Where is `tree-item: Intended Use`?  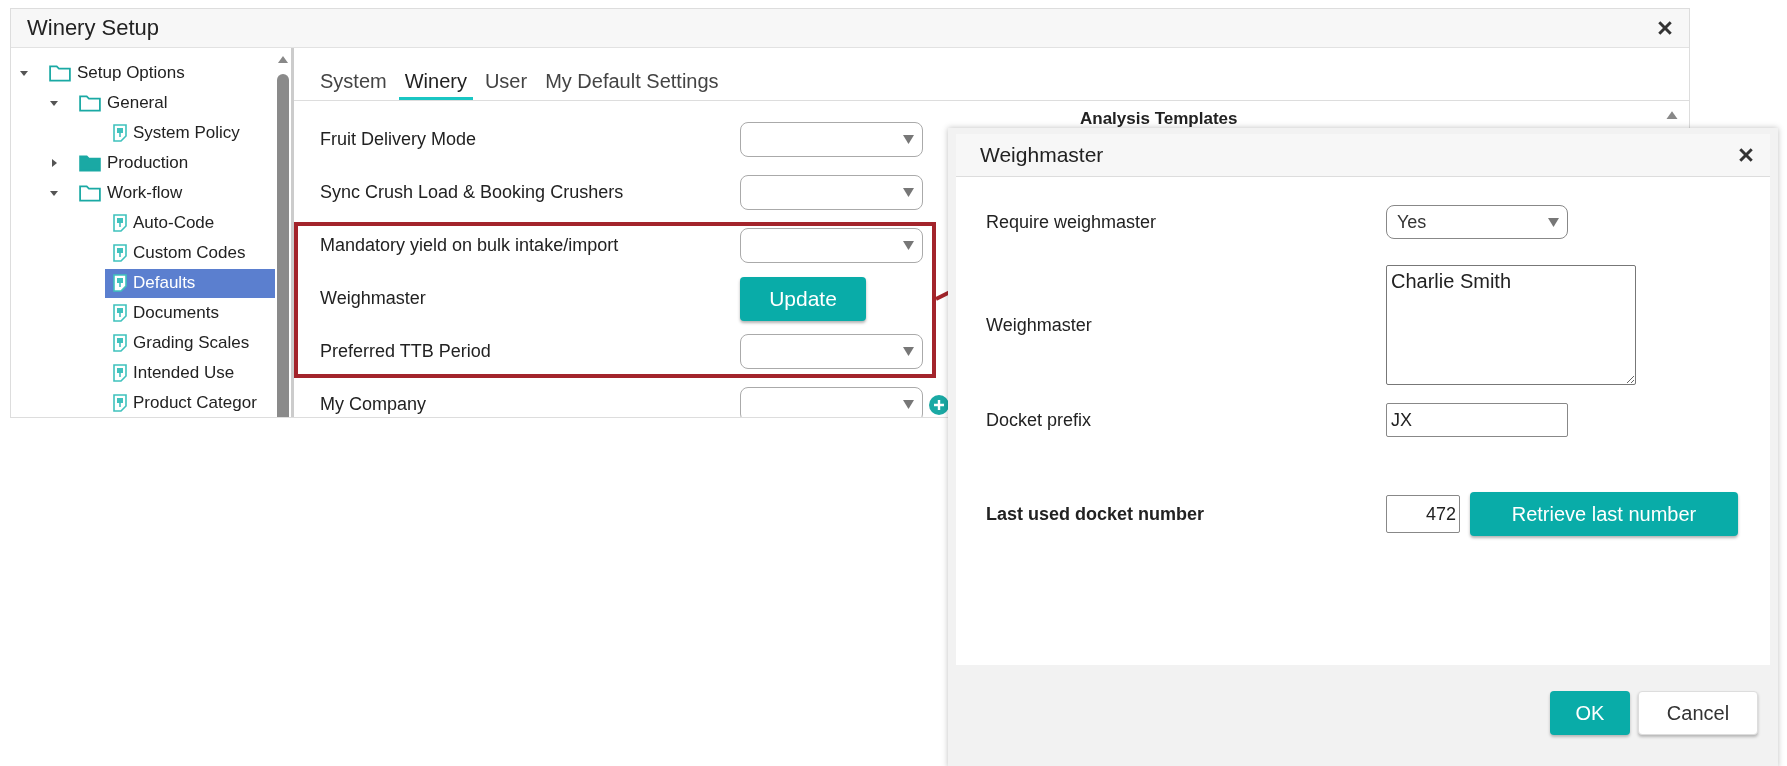
tree-item: Intended Use is located at coordinates (190, 373).